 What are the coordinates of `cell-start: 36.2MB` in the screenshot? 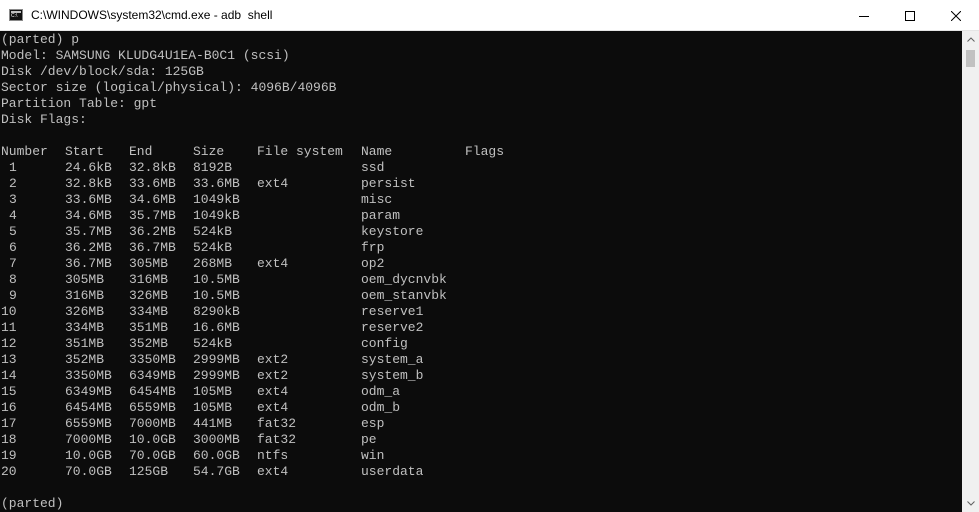 It's located at (88, 247).